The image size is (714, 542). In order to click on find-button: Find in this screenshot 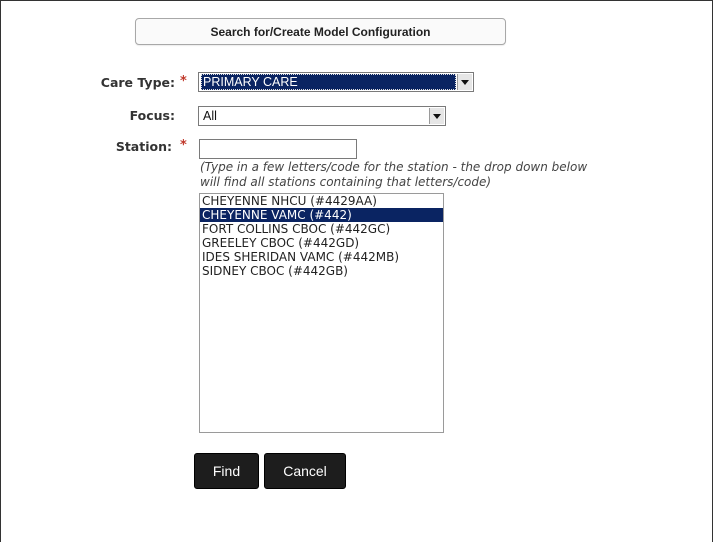, I will do `click(226, 471)`.